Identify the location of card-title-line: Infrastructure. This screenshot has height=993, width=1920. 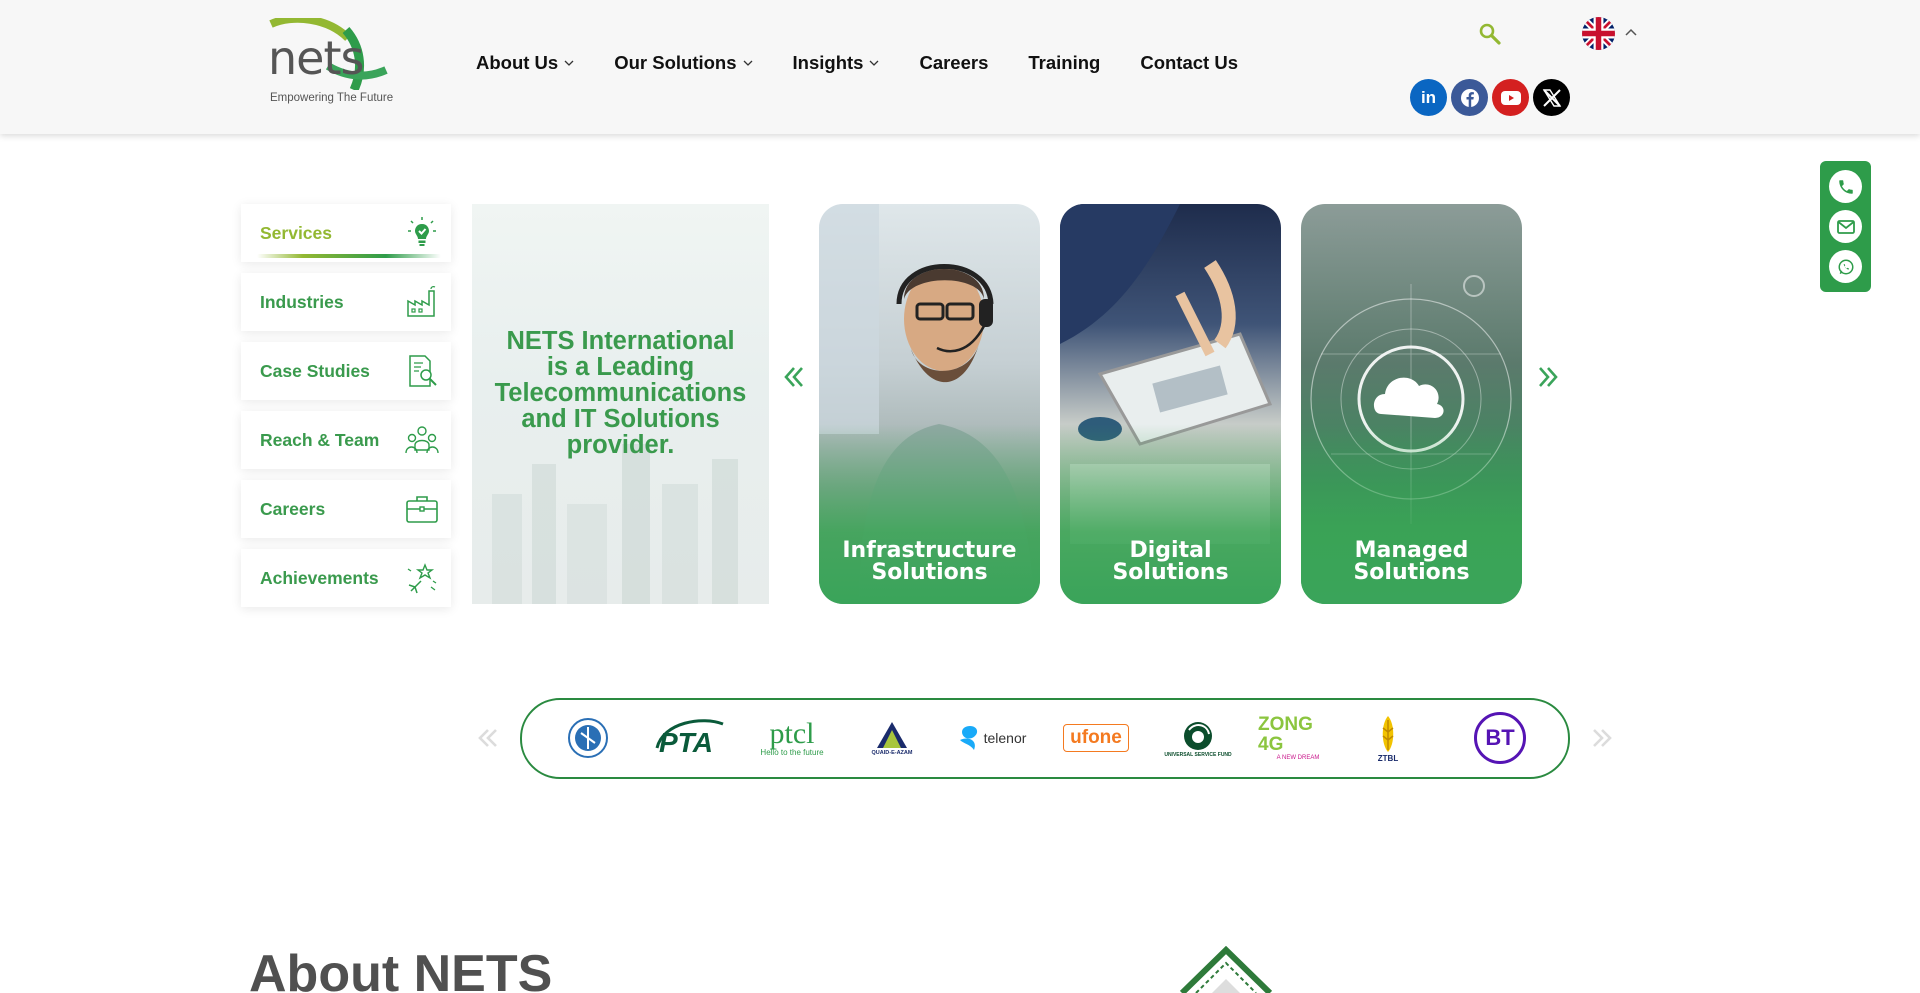
(929, 550).